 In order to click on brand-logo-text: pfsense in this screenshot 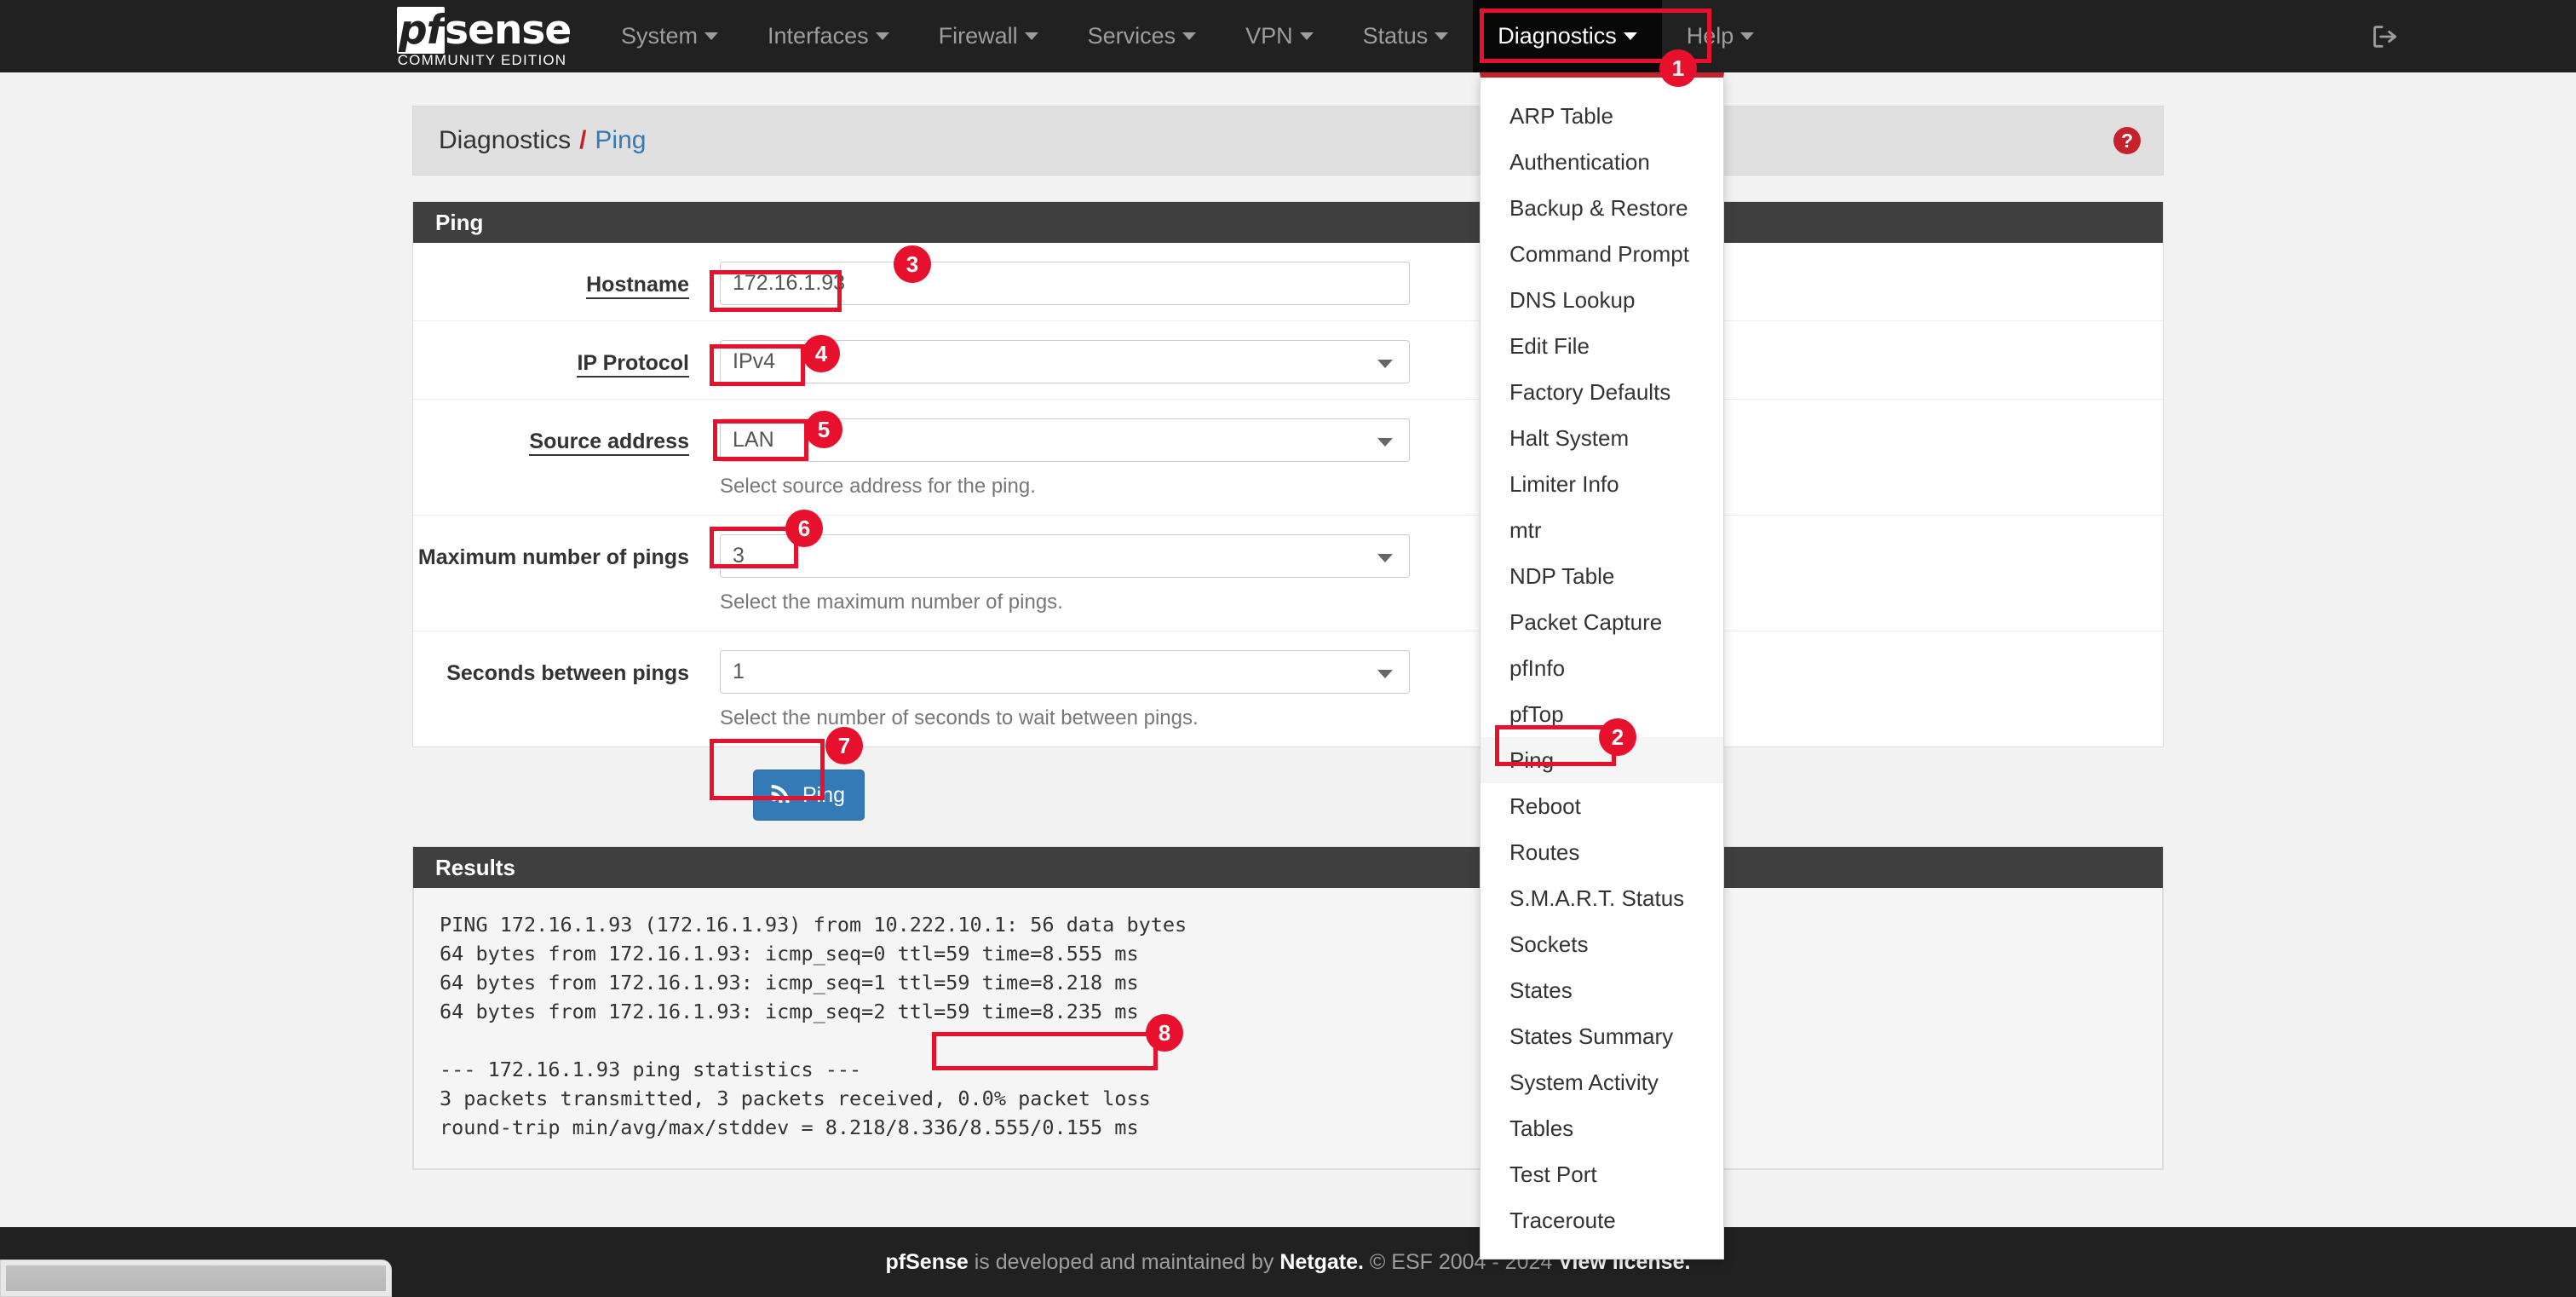, I will do `click(485, 30)`.